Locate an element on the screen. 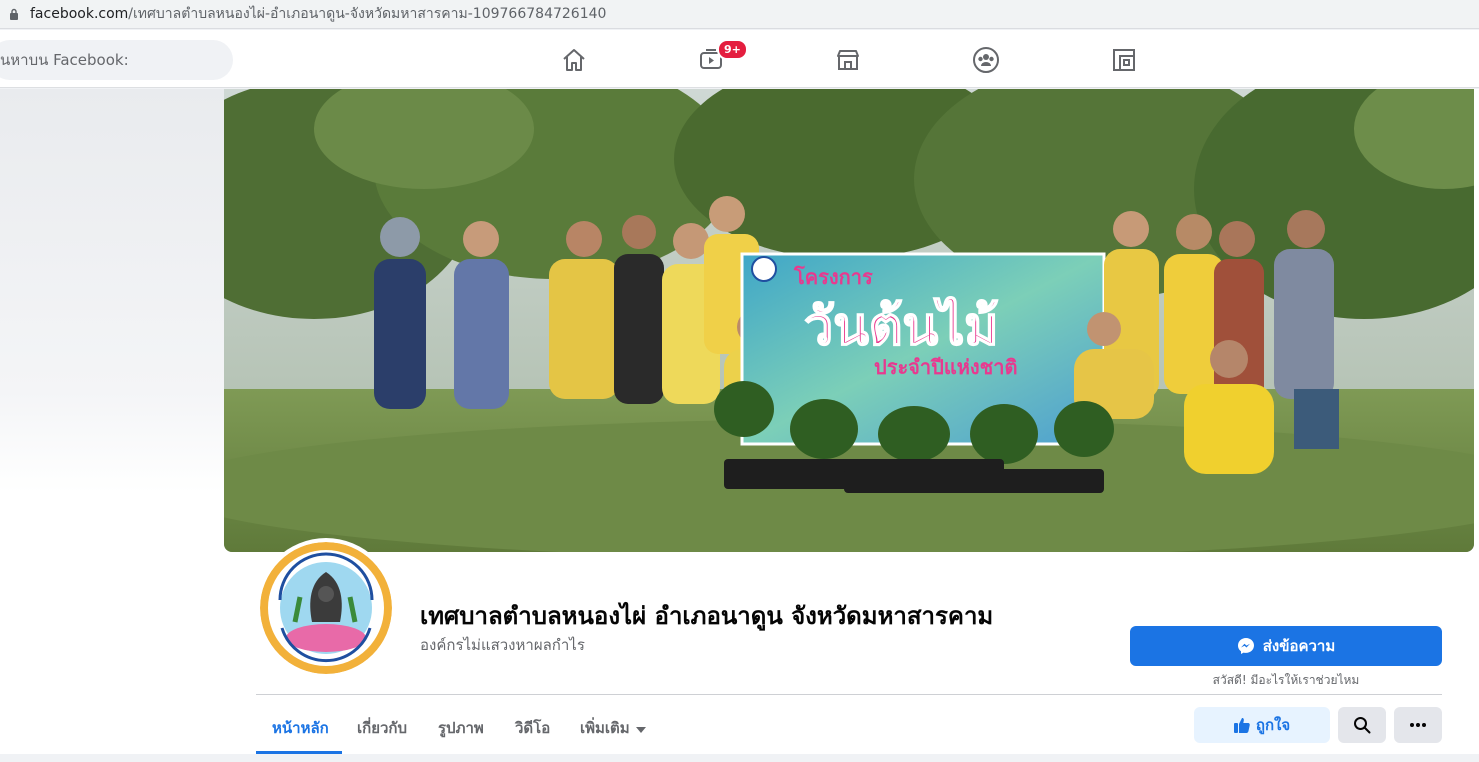  svg-text: วันต้นไม้ is located at coordinates (901, 326).